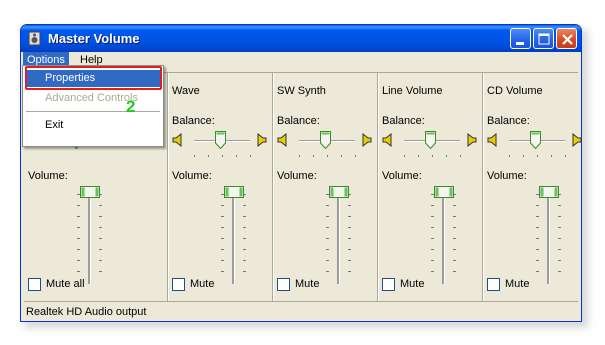  I want to click on menu-item-exit: Exit, so click(93, 125).